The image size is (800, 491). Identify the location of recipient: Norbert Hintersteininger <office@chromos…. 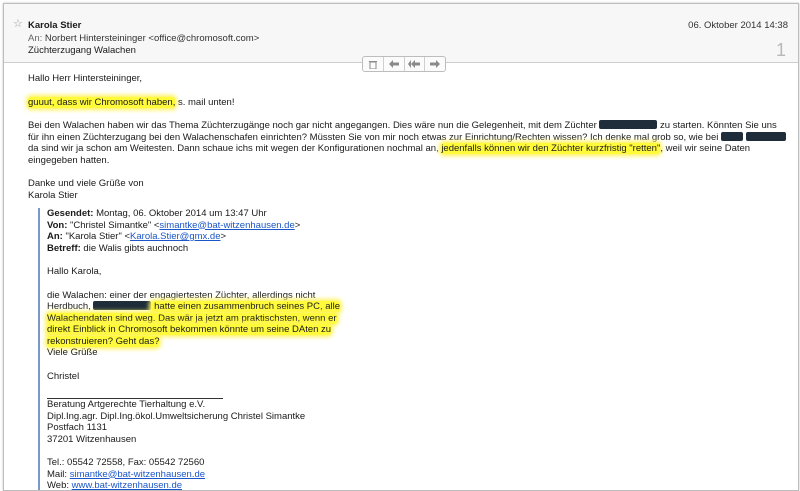
(152, 38).